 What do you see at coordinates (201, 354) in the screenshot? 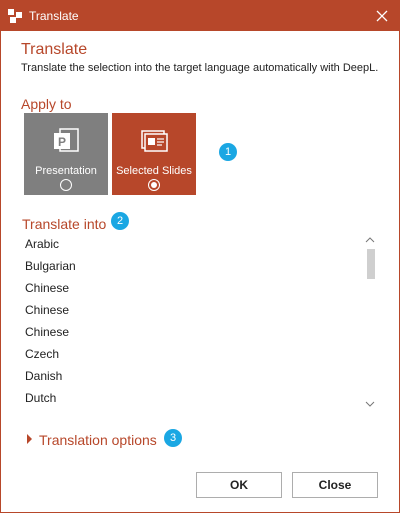
I see `language-item: Czech` at bounding box center [201, 354].